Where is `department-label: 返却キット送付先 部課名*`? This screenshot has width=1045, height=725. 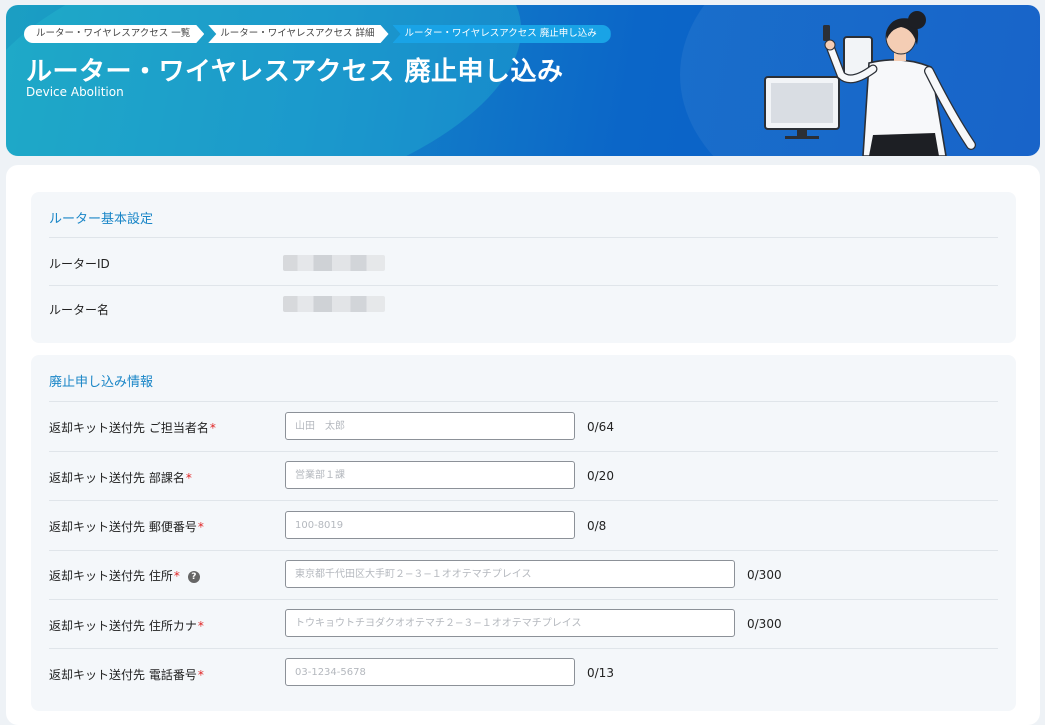 department-label: 返却キット送付先 部課名* is located at coordinates (120, 478).